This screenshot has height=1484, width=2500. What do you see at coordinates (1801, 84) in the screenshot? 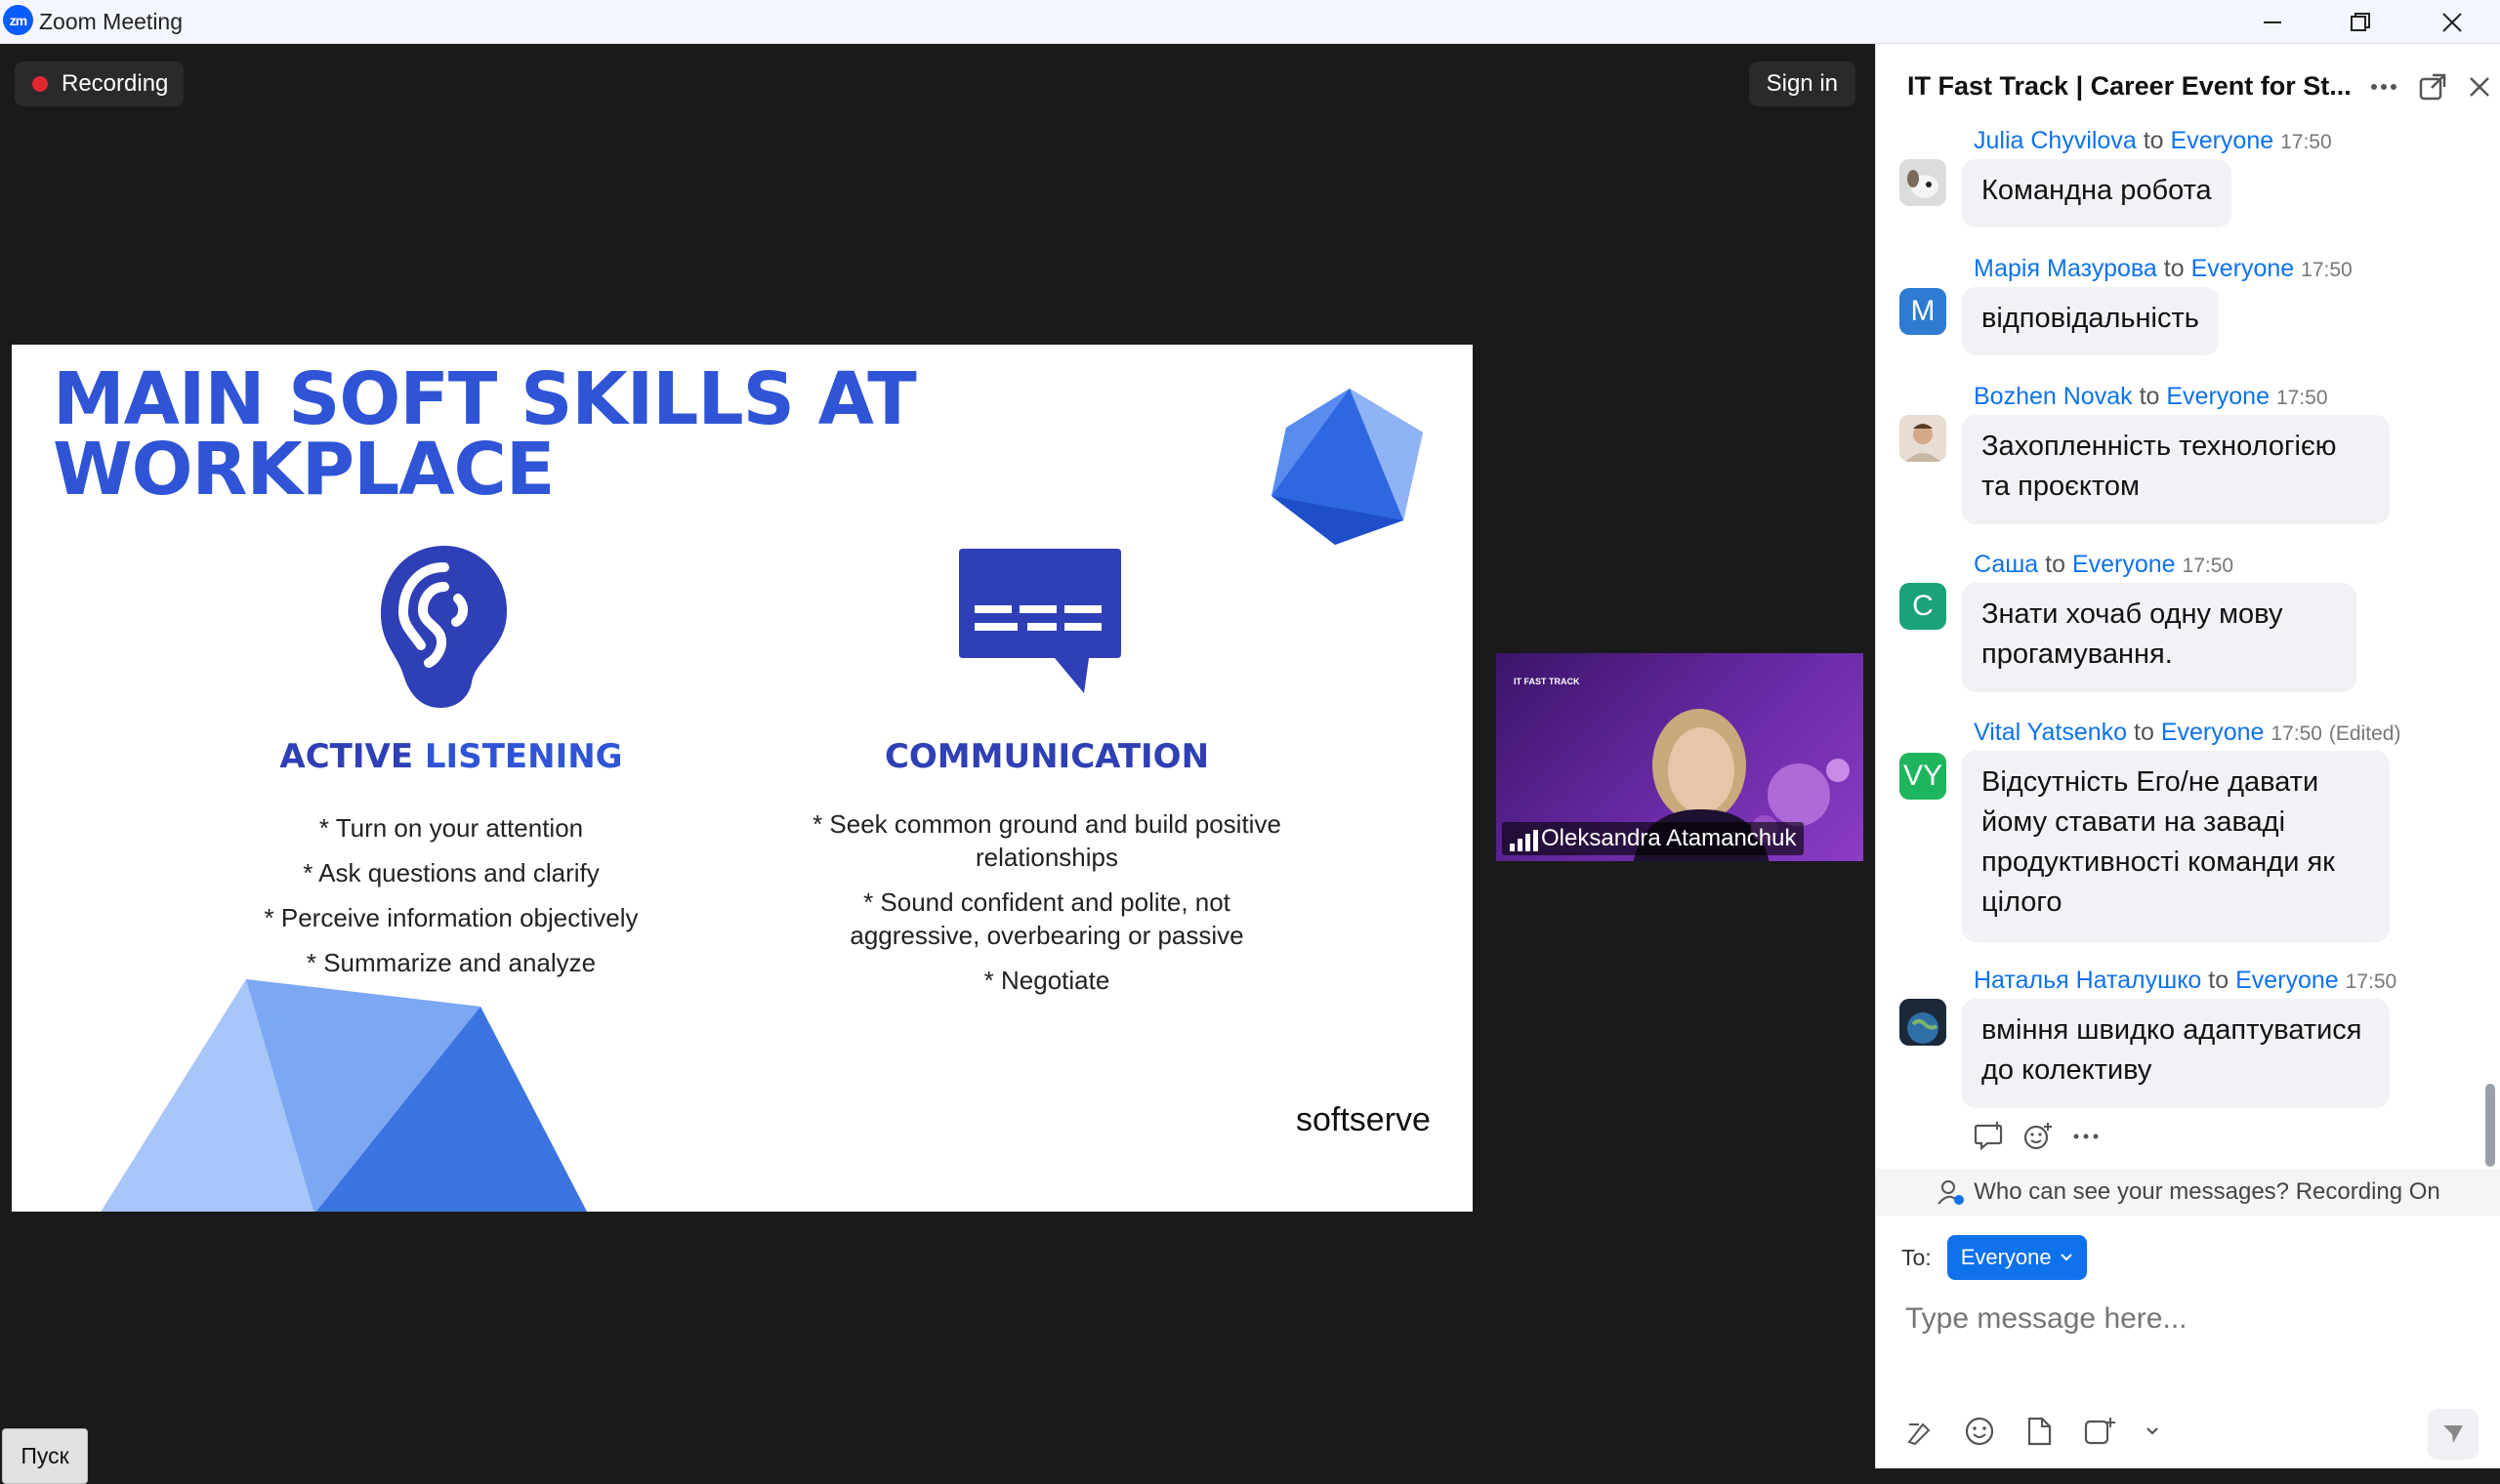
I see `sign-in-button: Sign in` at bounding box center [1801, 84].